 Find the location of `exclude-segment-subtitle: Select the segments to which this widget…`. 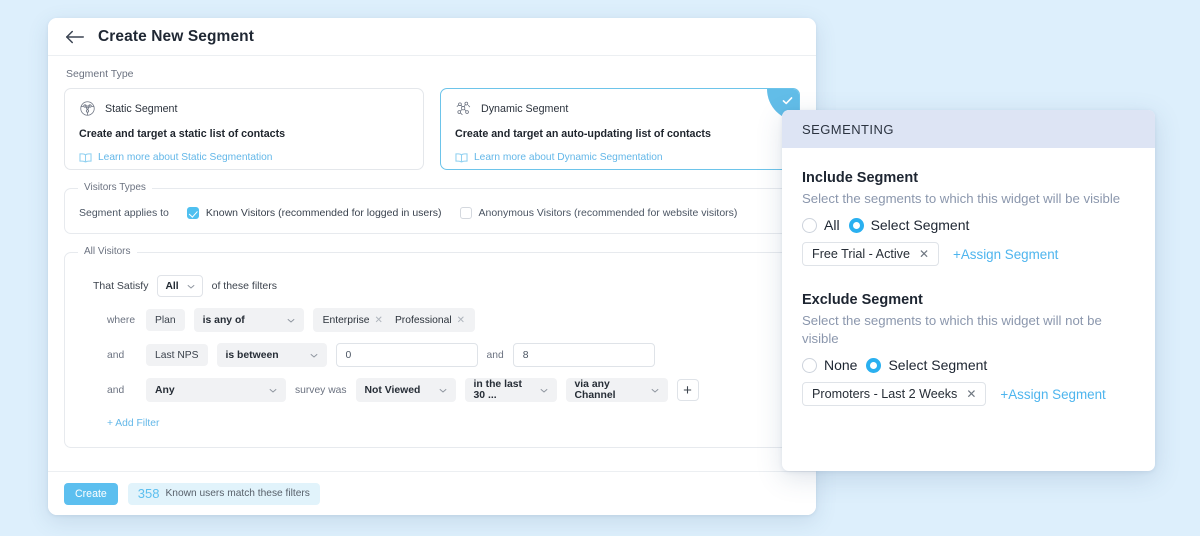

exclude-segment-subtitle: Select the segments to which this widget… is located at coordinates (952, 329).